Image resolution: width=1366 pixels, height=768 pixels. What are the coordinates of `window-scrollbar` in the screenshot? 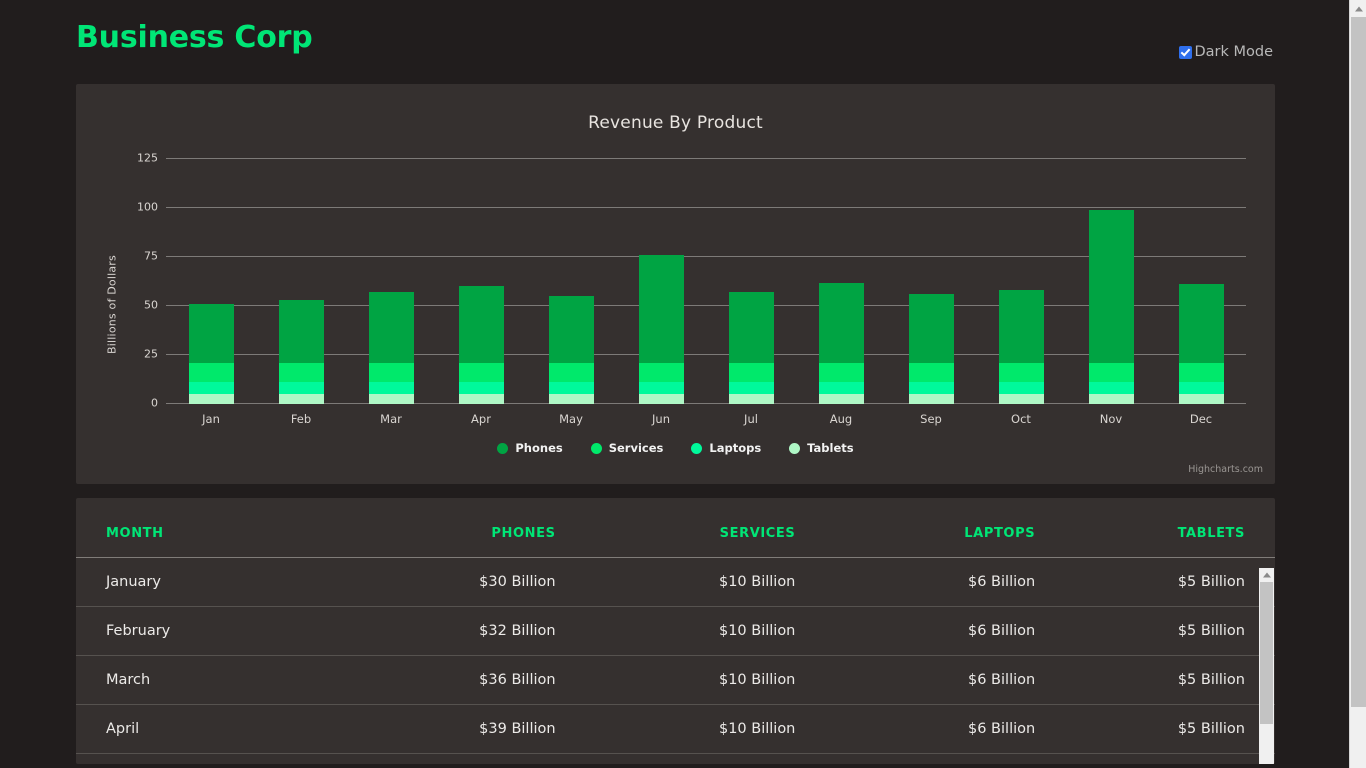 It's located at (1357, 384).